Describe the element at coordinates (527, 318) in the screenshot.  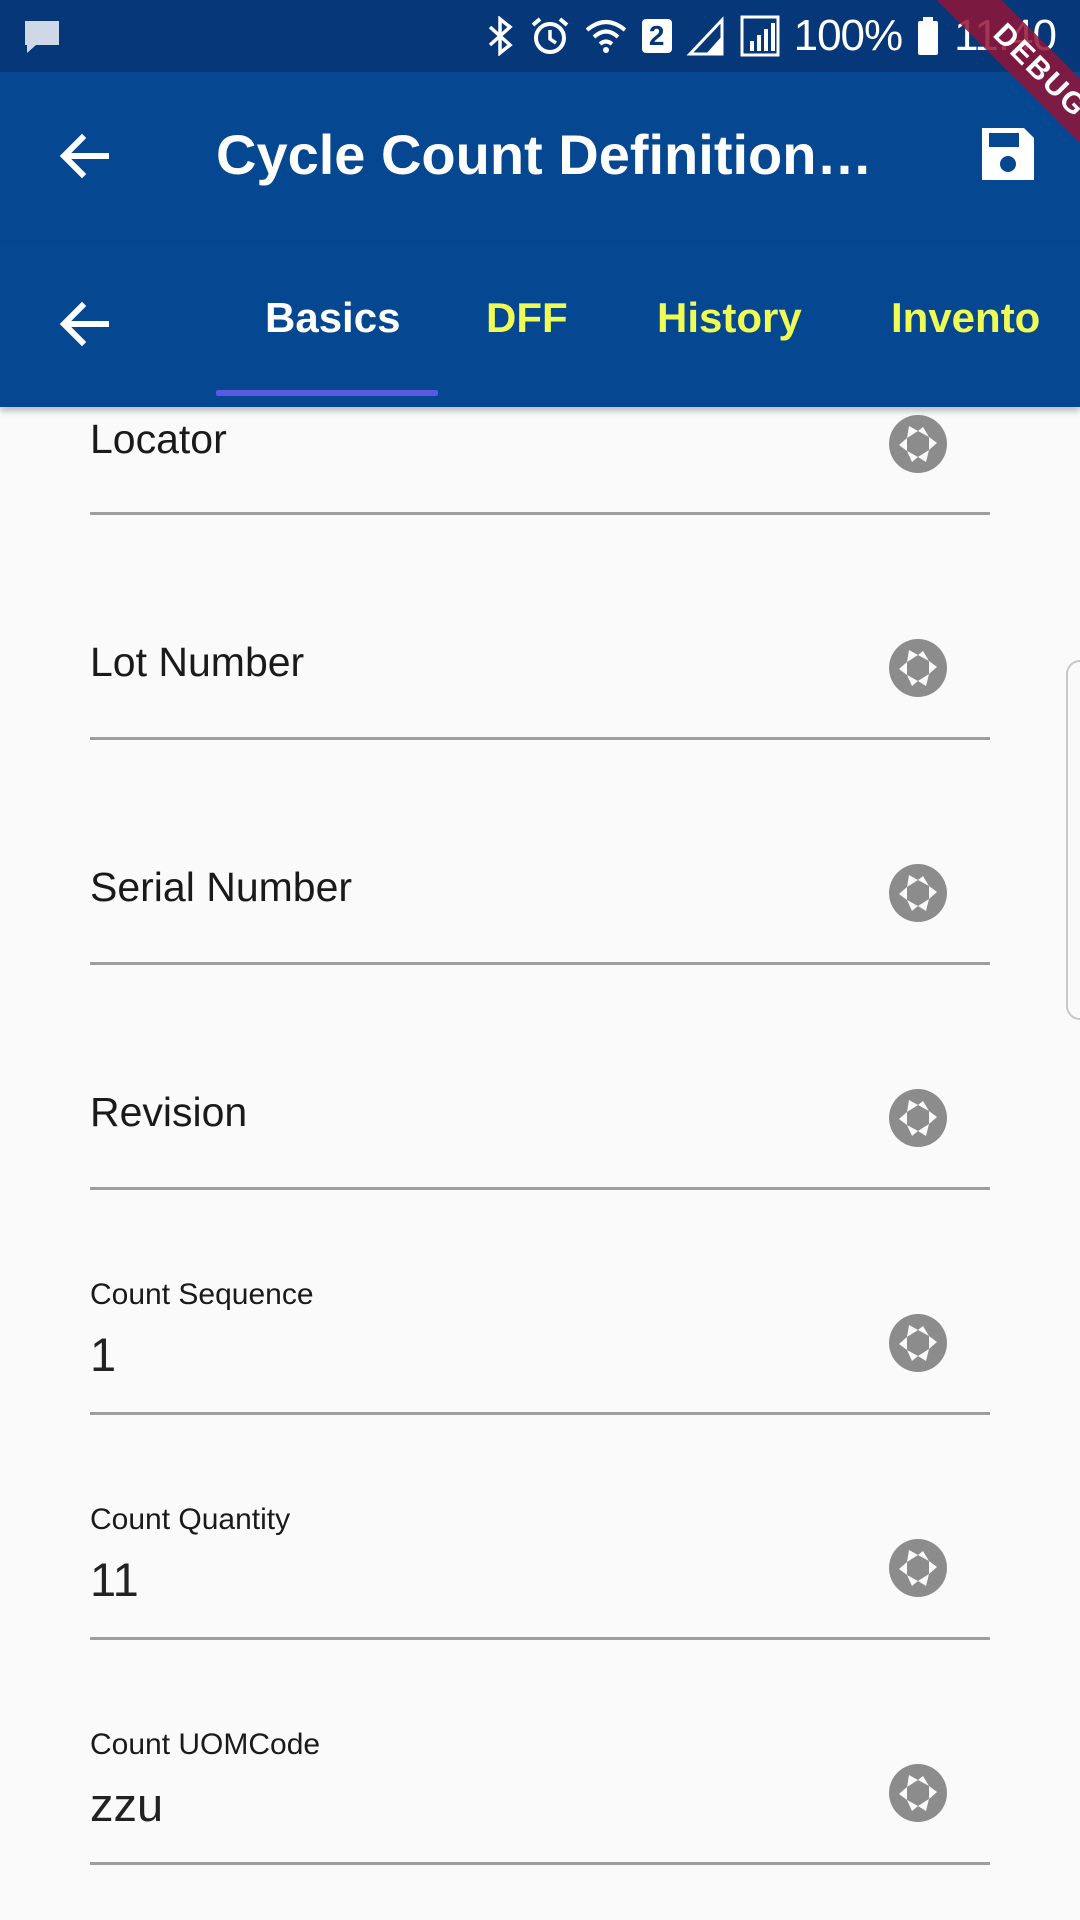
I see `tab-dff: DFF` at that location.